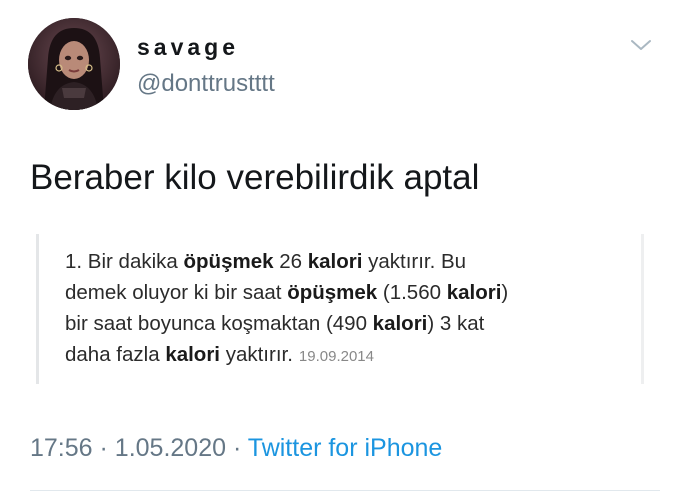 This screenshot has height=497, width=680. I want to click on tweet-date: 1.05.2020, so click(170, 448).